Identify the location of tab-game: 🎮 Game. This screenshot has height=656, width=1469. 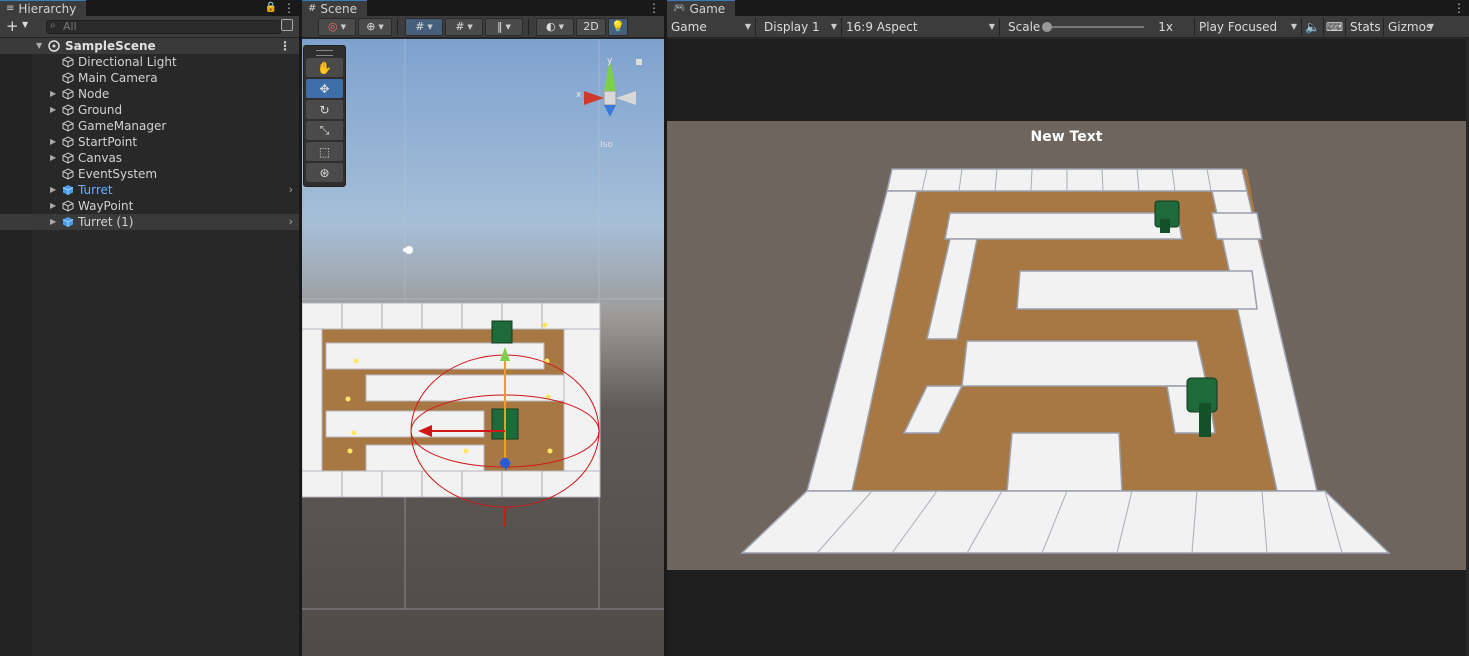
(701, 8).